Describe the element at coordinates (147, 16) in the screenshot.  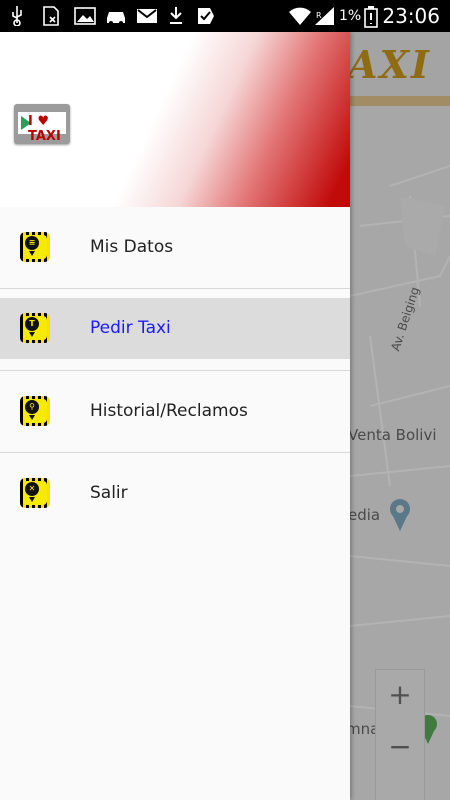
I see `gmail-icon` at that location.